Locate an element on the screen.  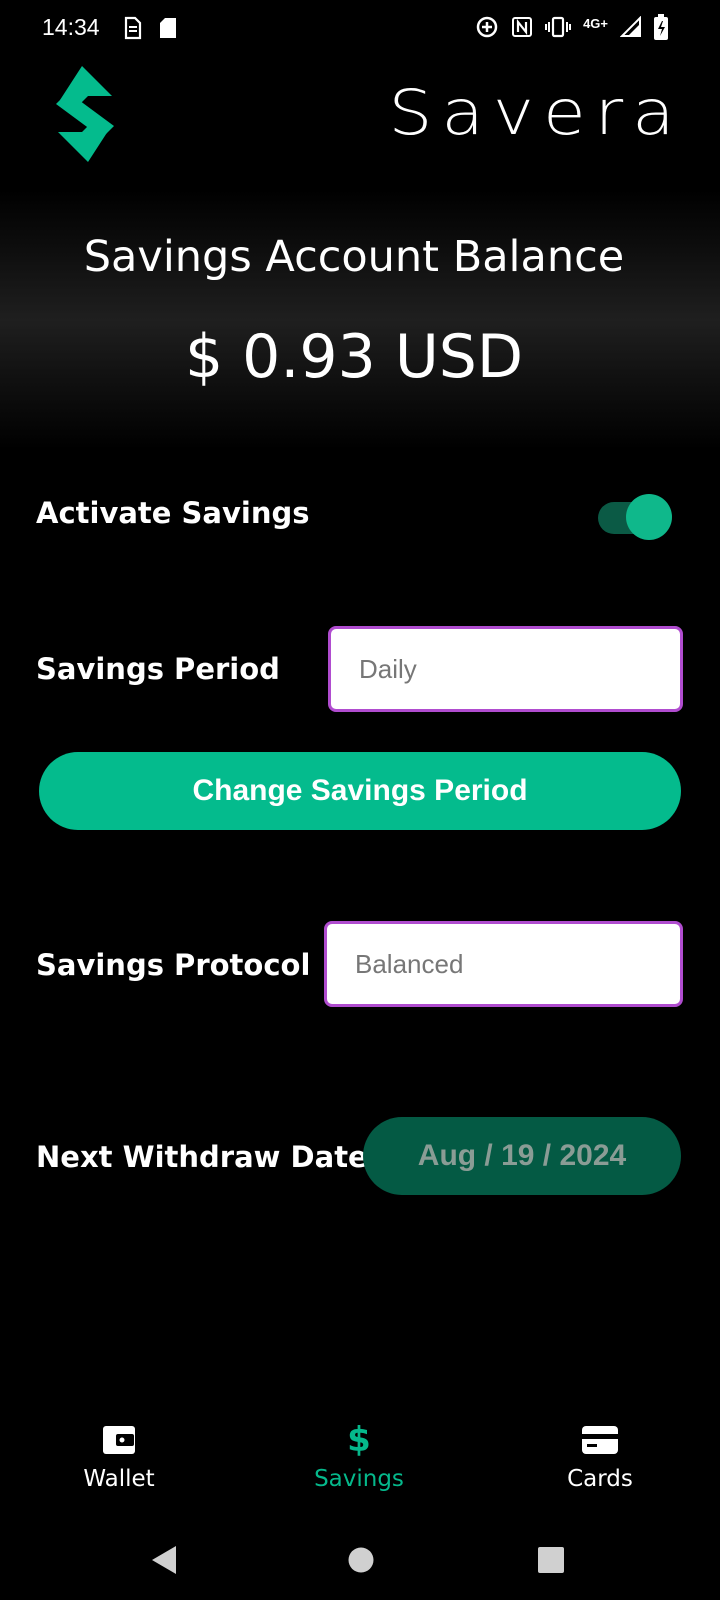
signal-icon is located at coordinates (630, 28).